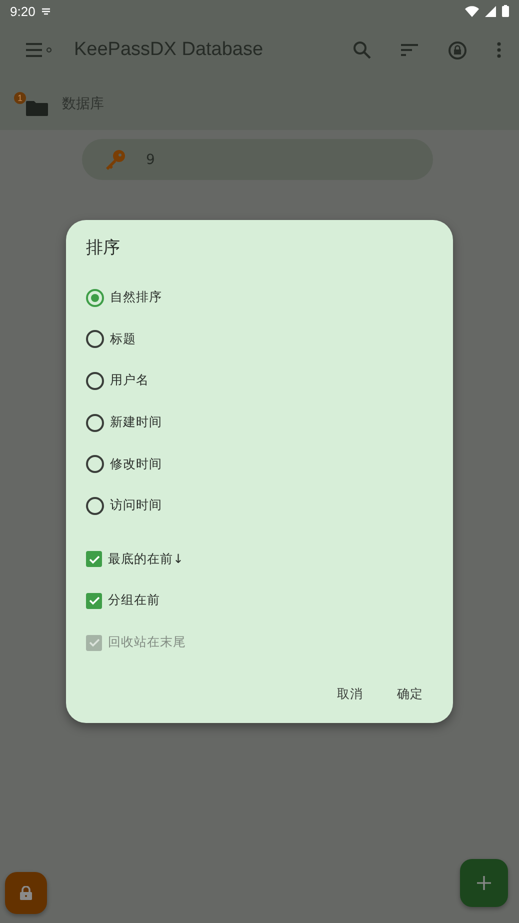  What do you see at coordinates (20, 98) in the screenshot?
I see `count-badge: 1` at bounding box center [20, 98].